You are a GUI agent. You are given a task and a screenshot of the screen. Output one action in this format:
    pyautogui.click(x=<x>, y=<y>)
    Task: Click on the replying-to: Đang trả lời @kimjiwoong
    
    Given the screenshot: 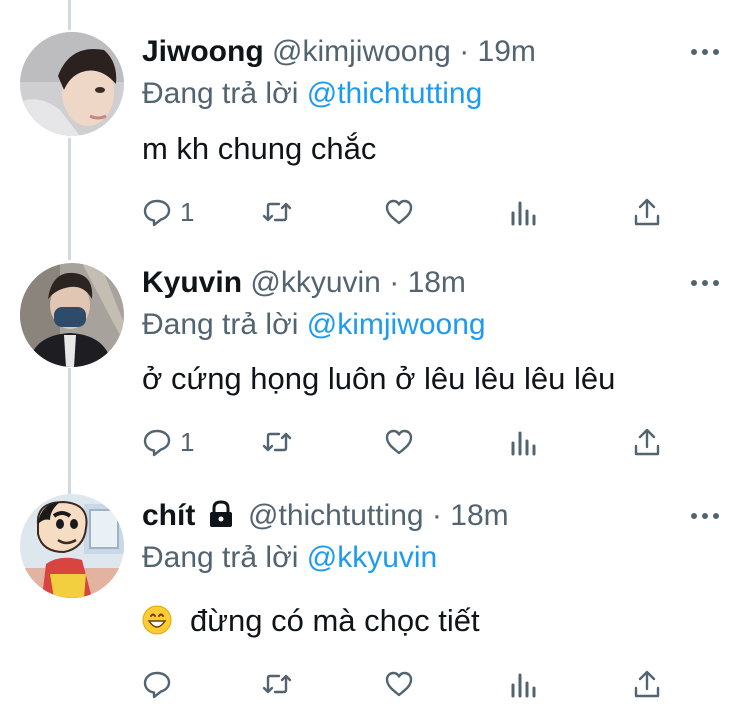 What is the action you would take?
    pyautogui.click(x=314, y=325)
    